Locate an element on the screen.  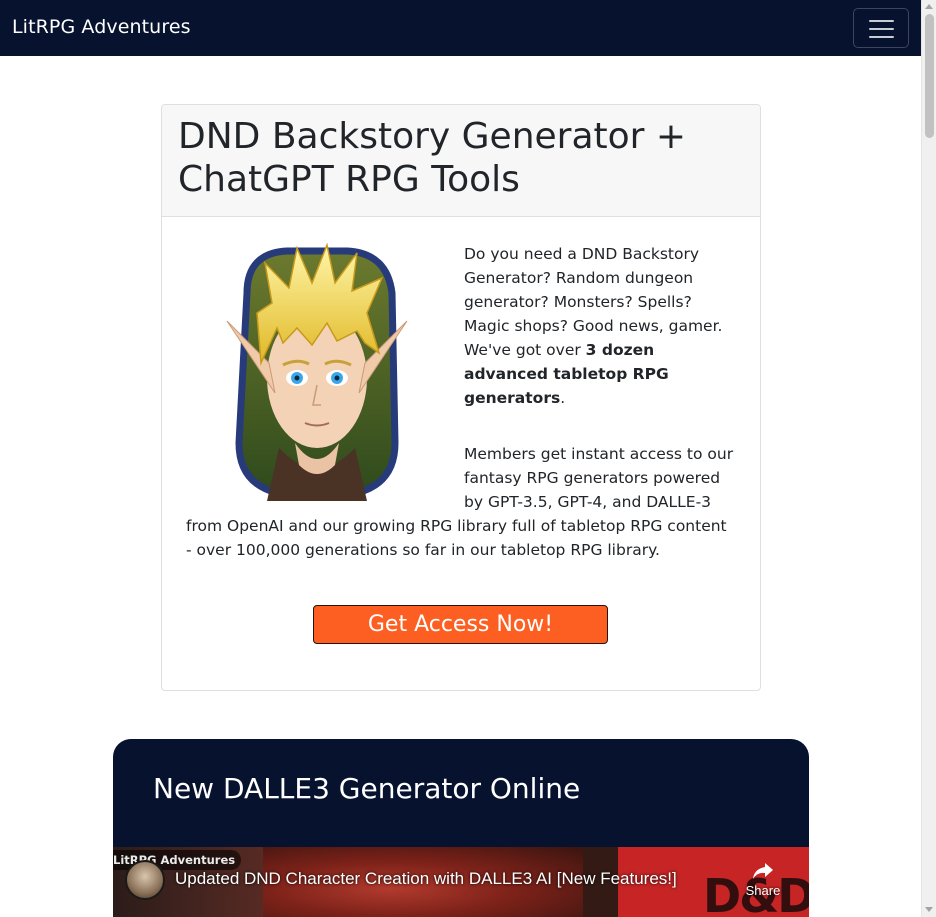
share-arrow-icon is located at coordinates (763, 871).